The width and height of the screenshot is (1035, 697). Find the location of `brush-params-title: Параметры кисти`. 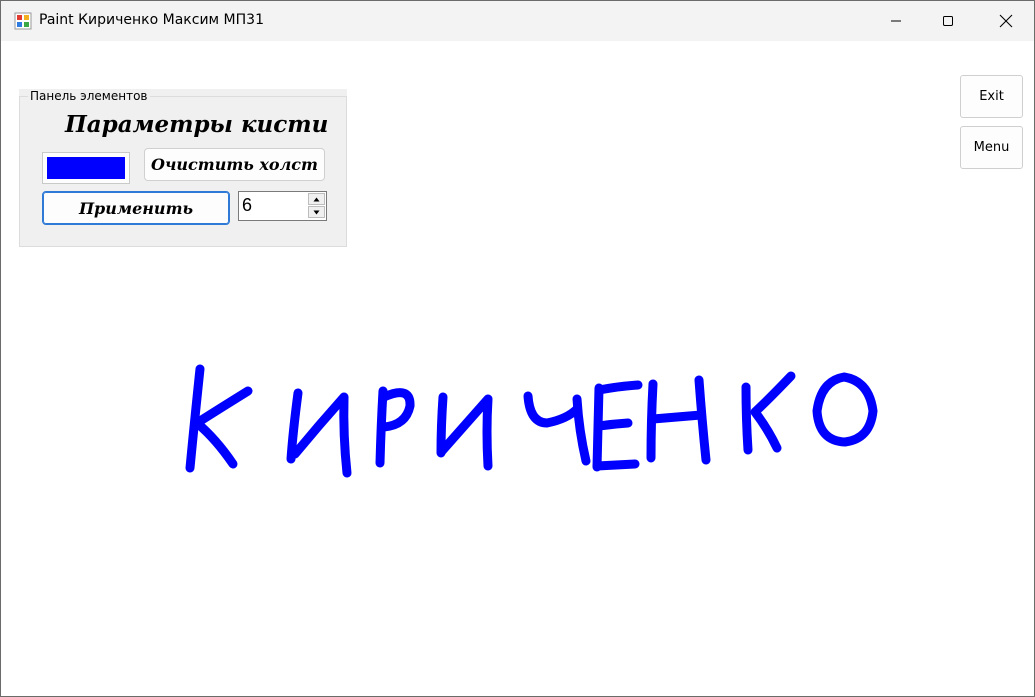

brush-params-title: Параметры кисти is located at coordinates (197, 124).